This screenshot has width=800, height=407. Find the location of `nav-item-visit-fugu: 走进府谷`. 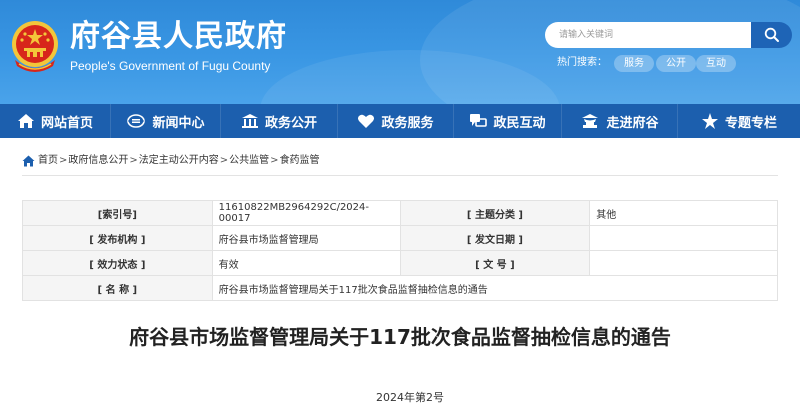

nav-item-visit-fugu: 走进府谷 is located at coordinates (620, 121).